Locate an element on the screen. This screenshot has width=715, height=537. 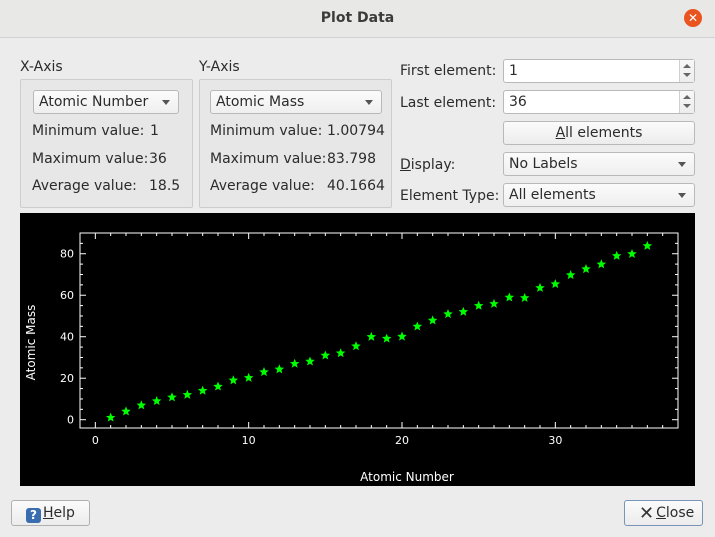
x-tick-label: 10 is located at coordinates (249, 440).